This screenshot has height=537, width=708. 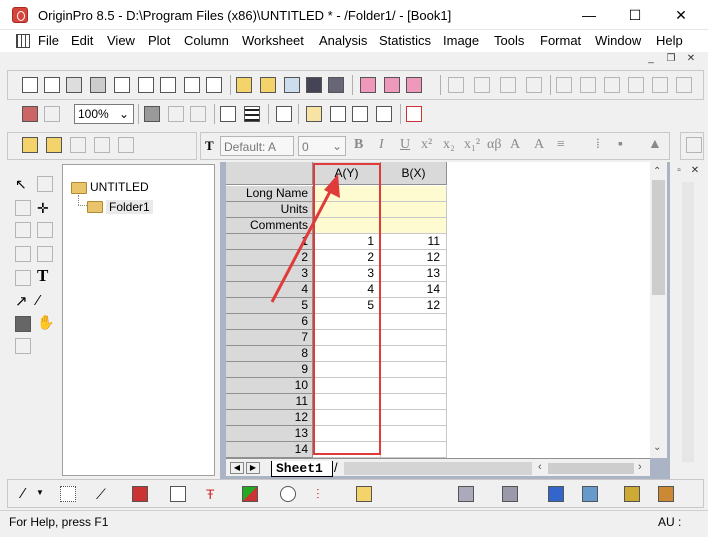 What do you see at coordinates (250, 494) in the screenshot?
I see `area-plot-icon` at bounding box center [250, 494].